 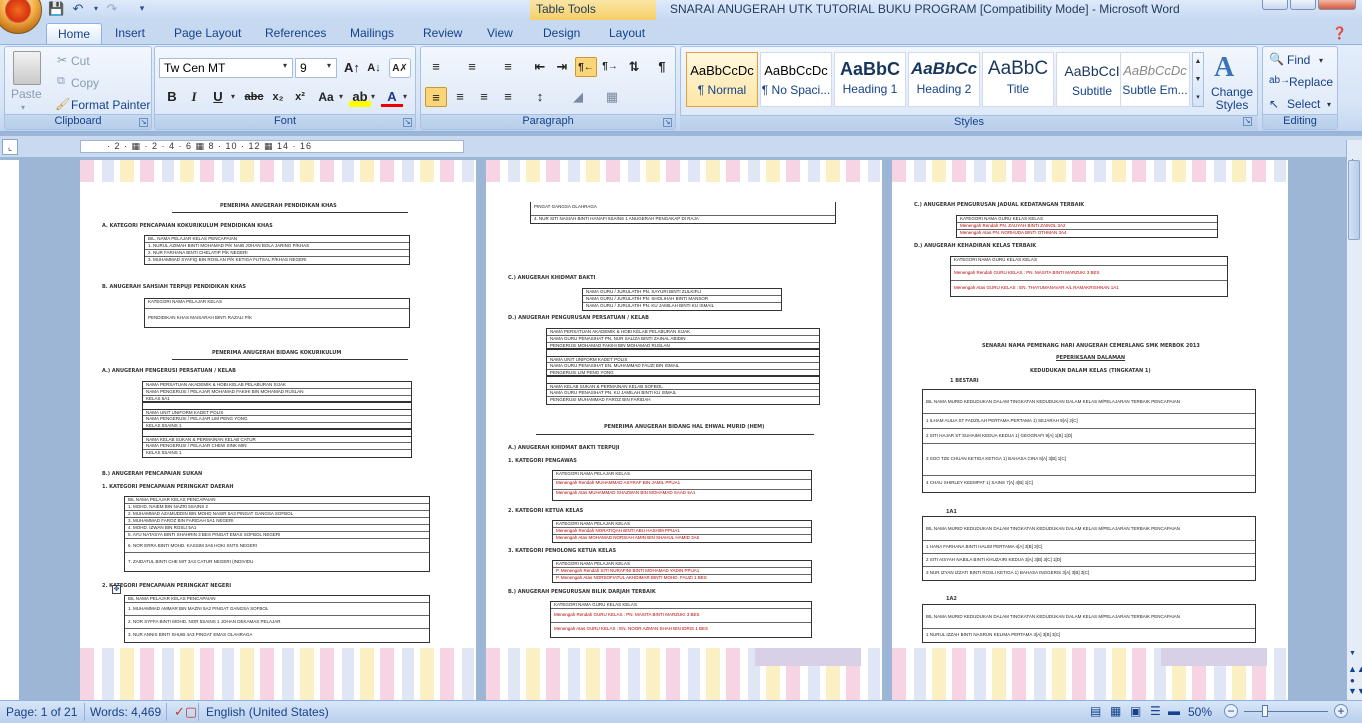 I want to click on underline-dropdown-icon: ▾, so click(x=233, y=96).